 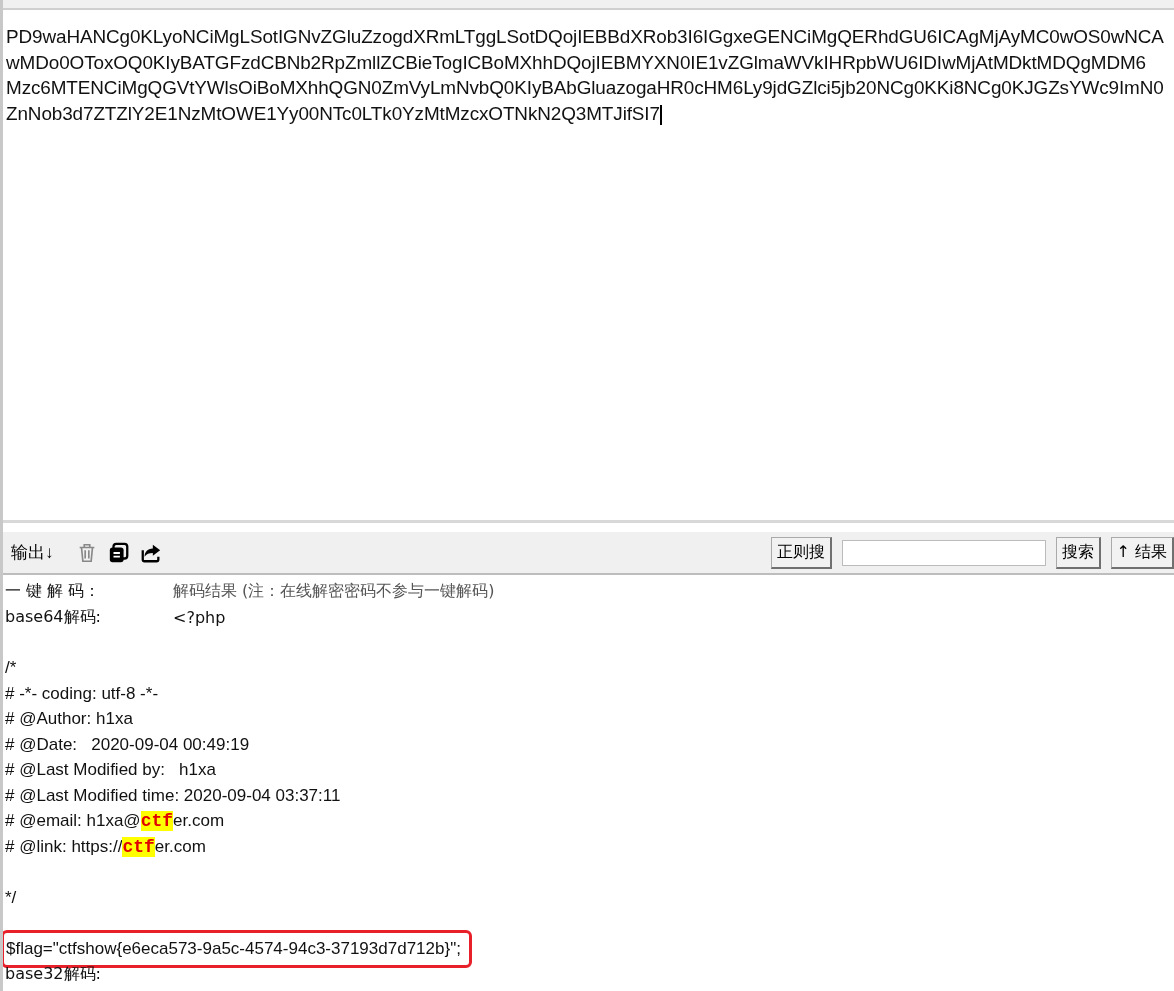 I want to click on output-label: 输出↓, so click(x=32, y=553).